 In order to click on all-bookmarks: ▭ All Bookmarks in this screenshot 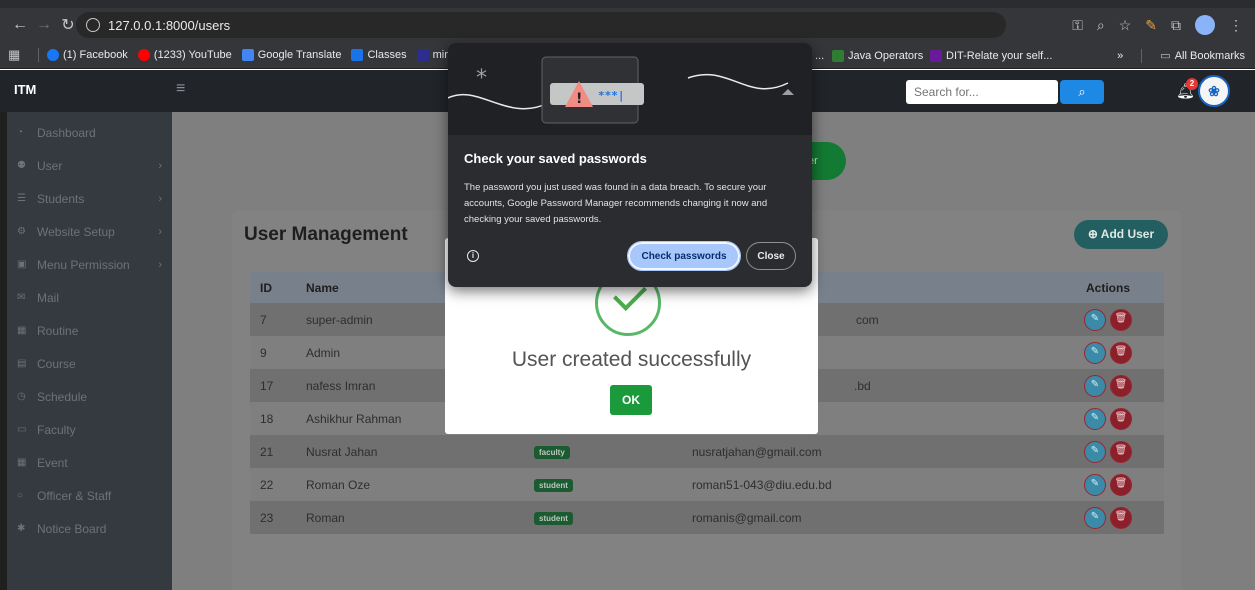, I will do `click(1202, 56)`.